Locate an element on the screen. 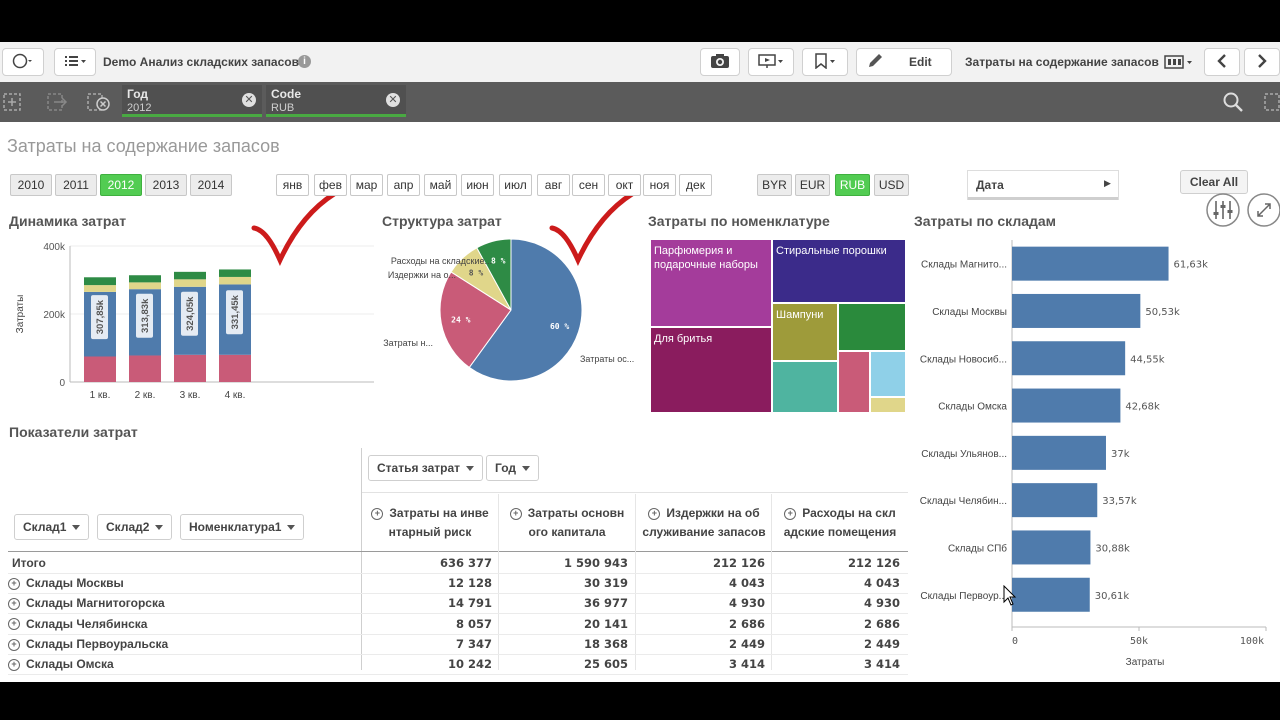  year-button: 2012 is located at coordinates (121, 185).